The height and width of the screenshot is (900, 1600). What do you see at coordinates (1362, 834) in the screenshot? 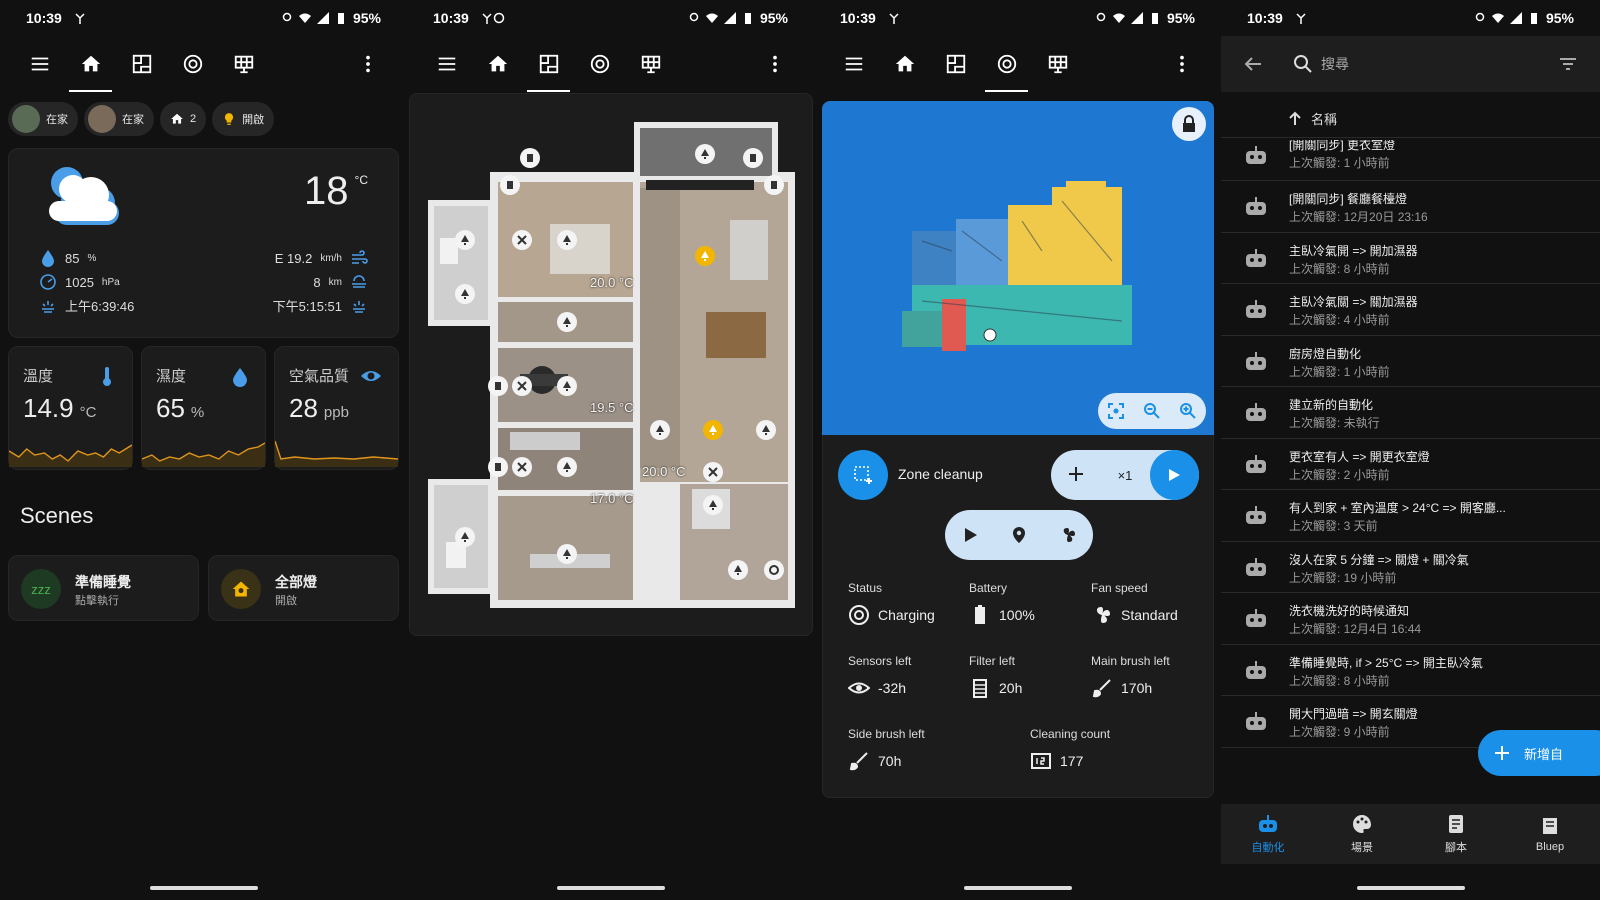
I see `nav-scenes: 場景` at bounding box center [1362, 834].